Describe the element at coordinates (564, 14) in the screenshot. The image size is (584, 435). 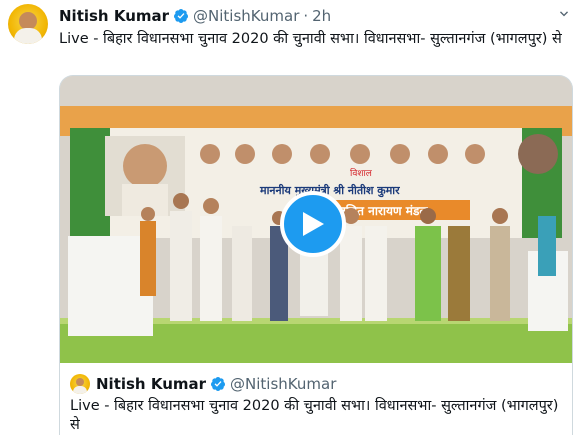
I see `chevron-down-icon` at that location.